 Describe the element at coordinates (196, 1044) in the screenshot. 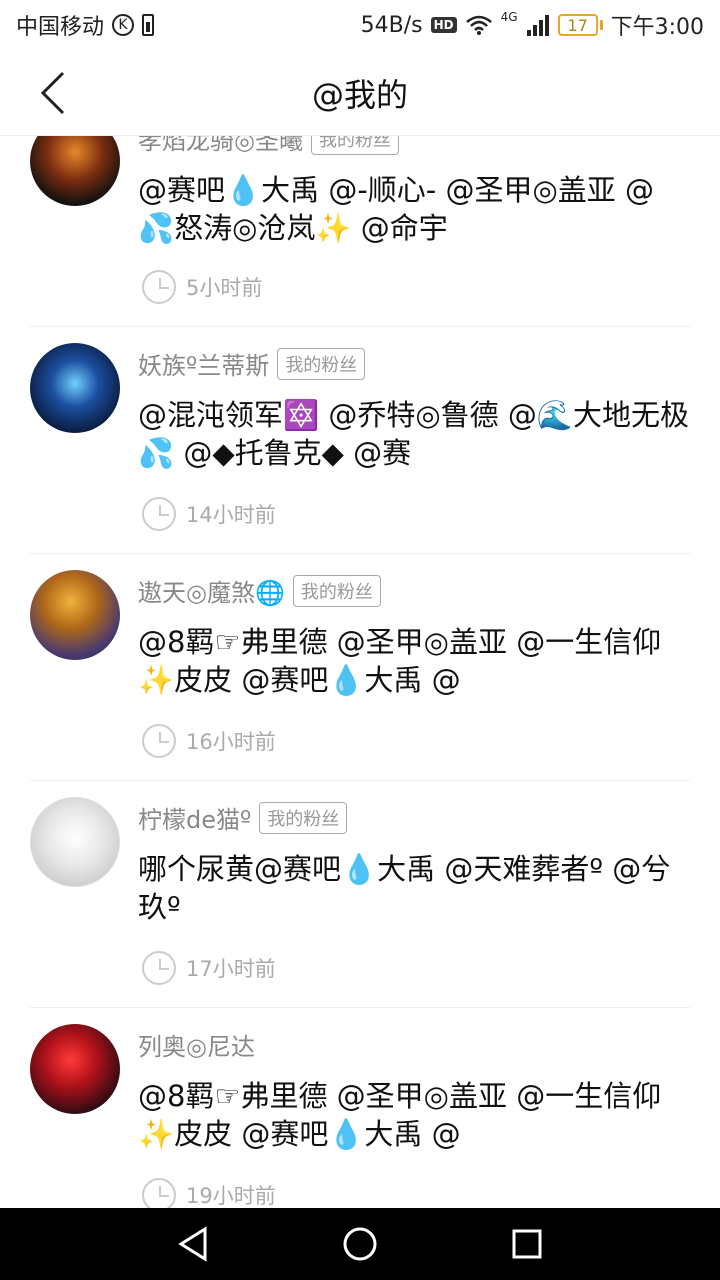

I see `user-name: 列奥◎尼达` at that location.